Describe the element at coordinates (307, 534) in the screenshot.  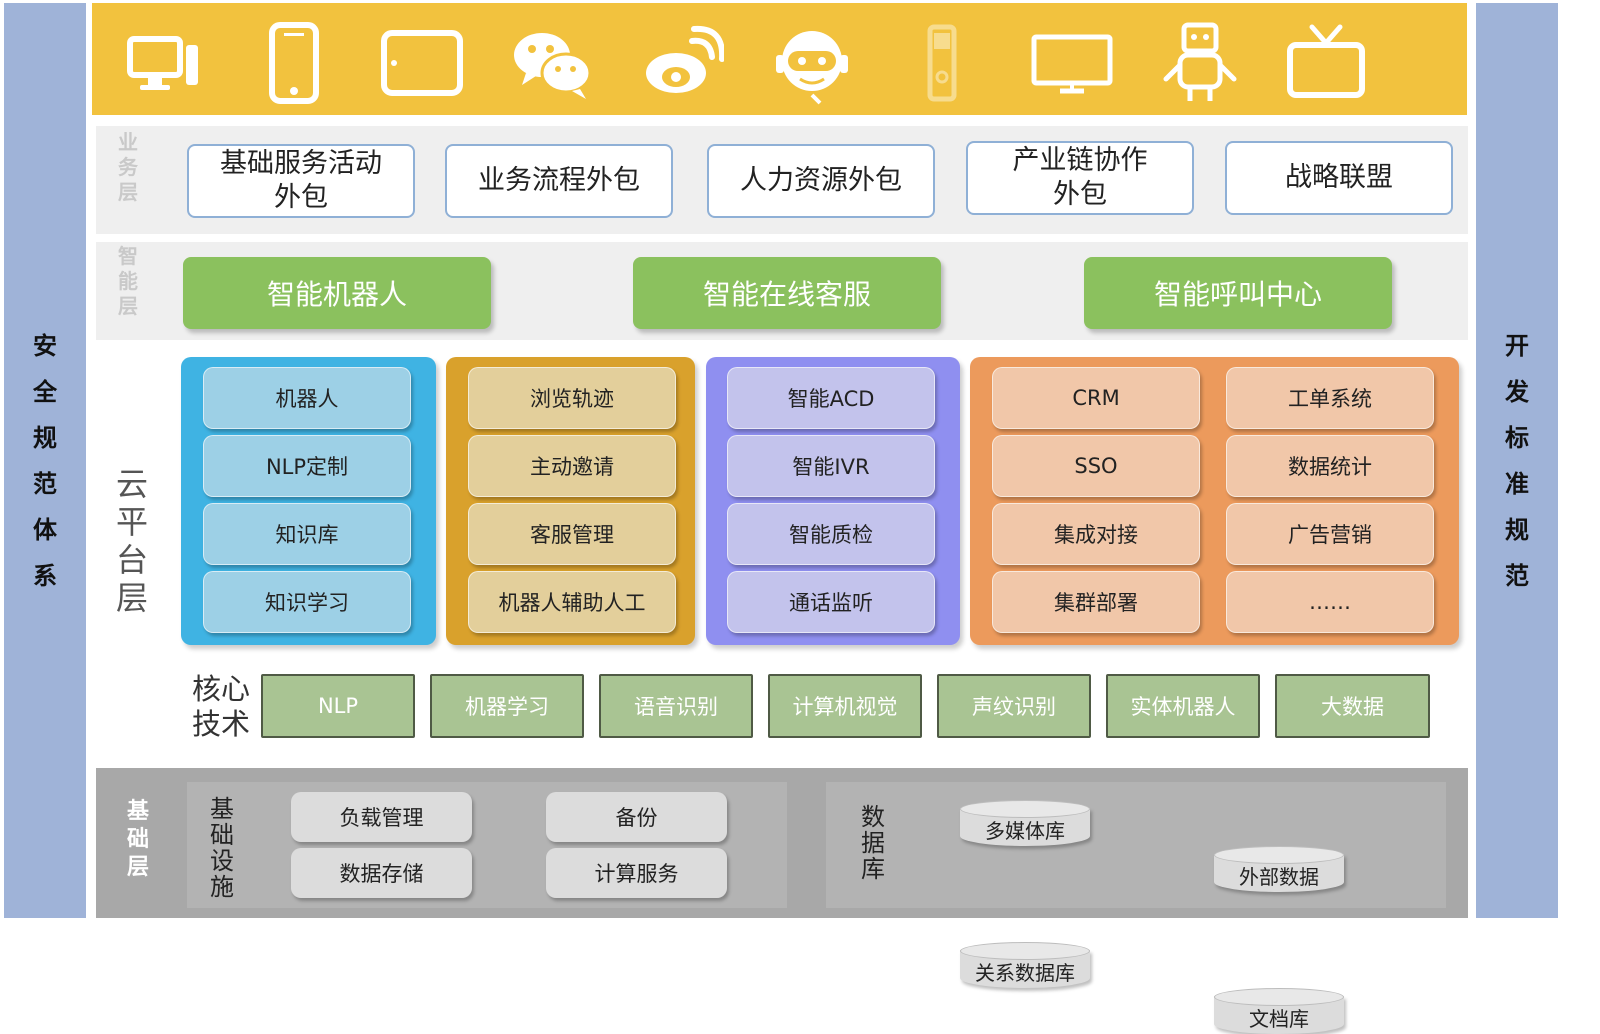
I see `capability-item: 知识库` at that location.